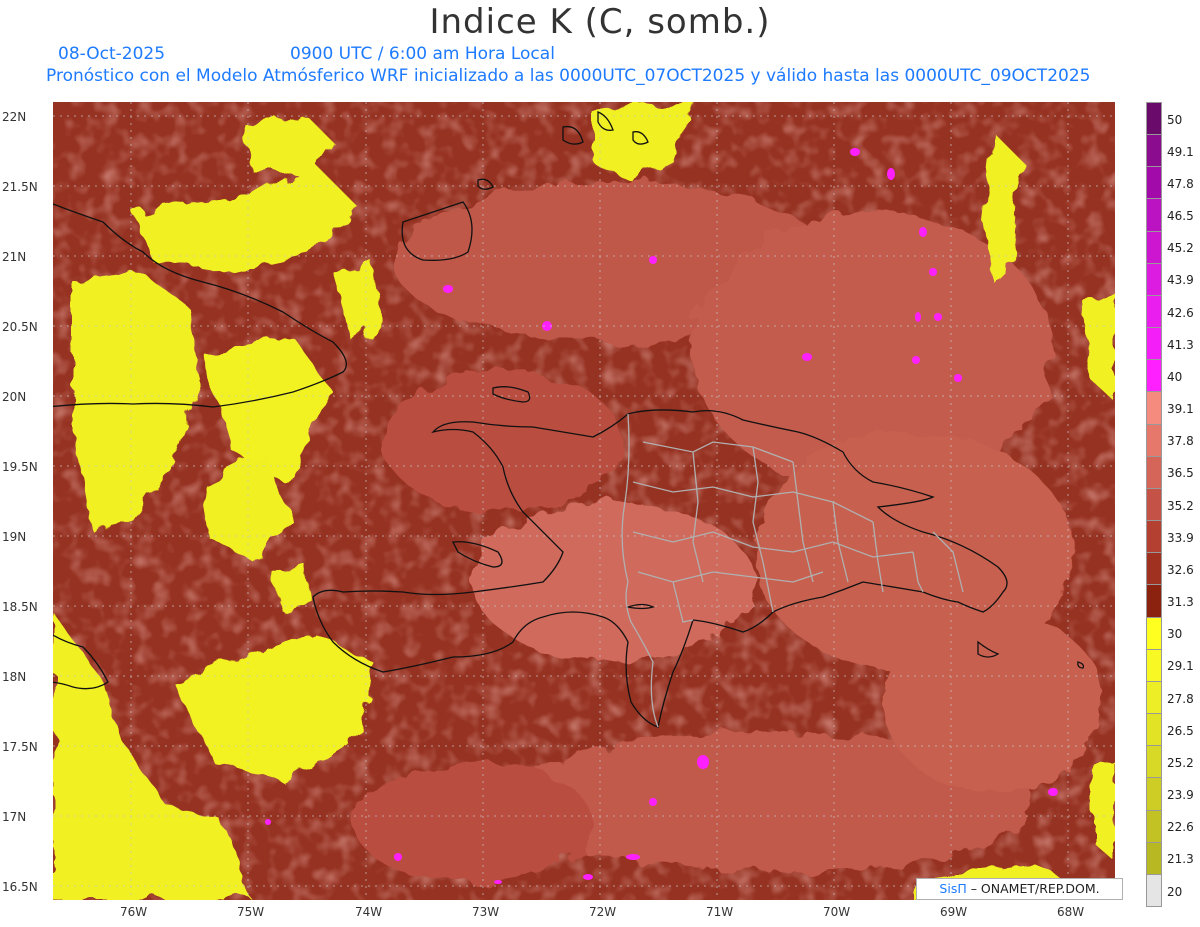  What do you see at coordinates (486, 912) in the screenshot?
I see `lon-label: 73W` at bounding box center [486, 912].